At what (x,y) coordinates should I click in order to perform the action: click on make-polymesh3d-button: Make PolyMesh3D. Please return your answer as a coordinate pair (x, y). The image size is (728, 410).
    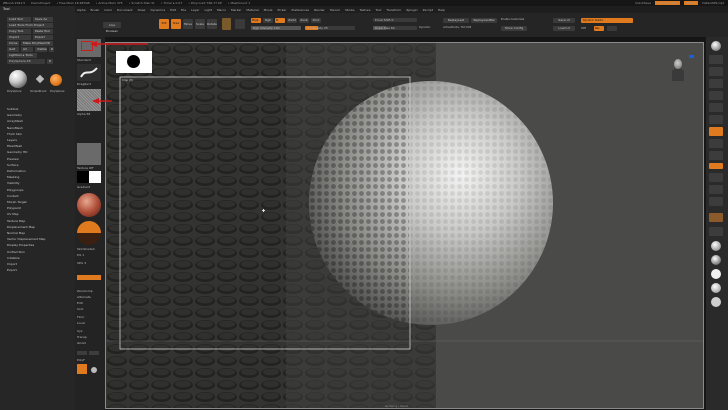
    Looking at the image, I should click on (37, 43).